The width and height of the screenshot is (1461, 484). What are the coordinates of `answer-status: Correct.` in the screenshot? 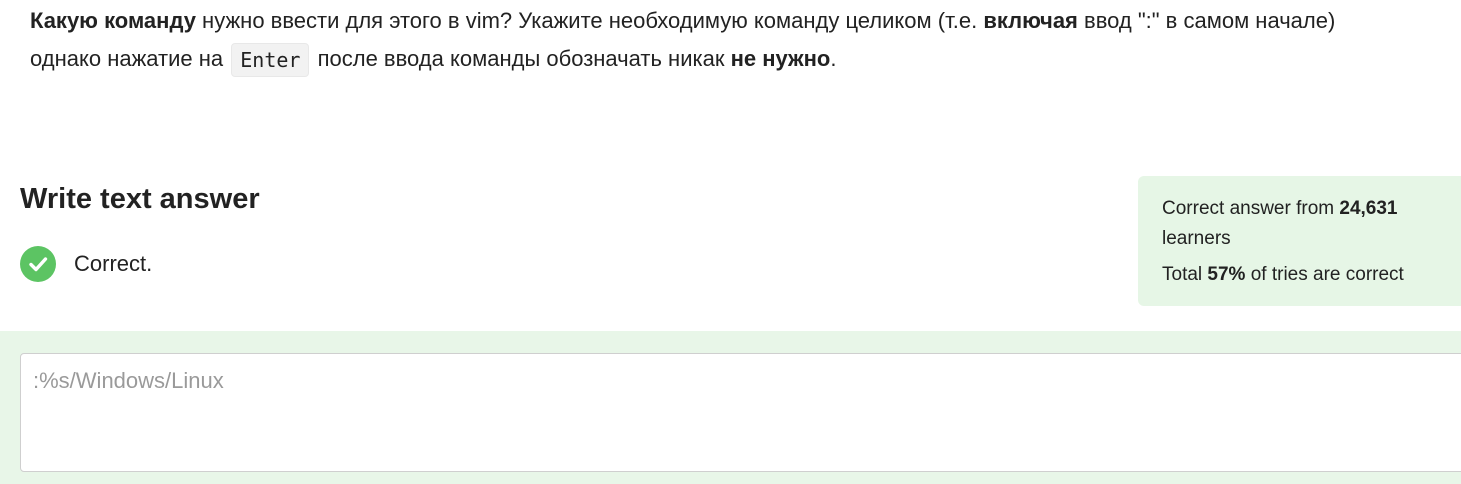 It's located at (86, 264).